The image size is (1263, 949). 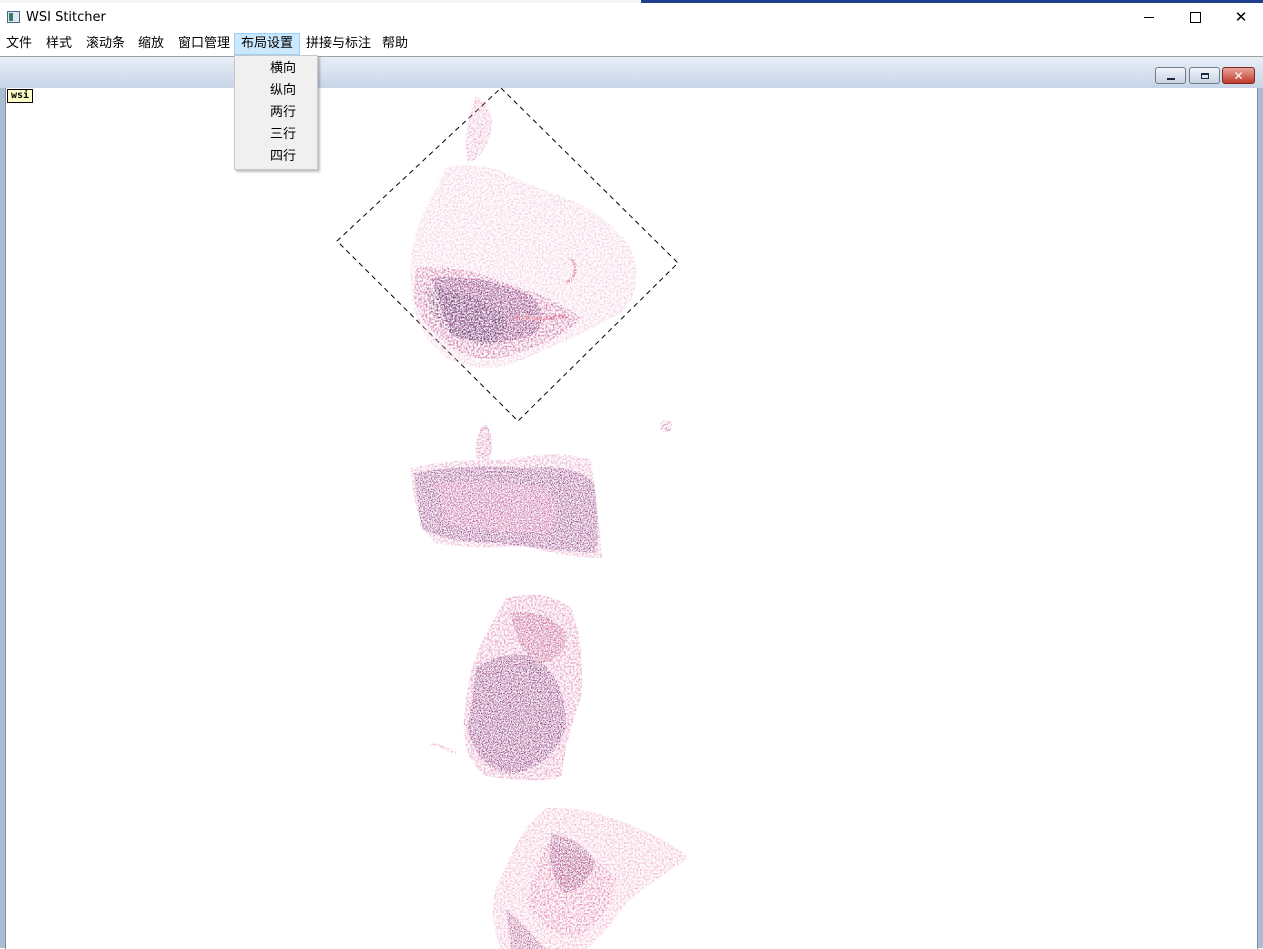 What do you see at coordinates (283, 112) in the screenshot?
I see `layout-two-rows-label: 两行` at bounding box center [283, 112].